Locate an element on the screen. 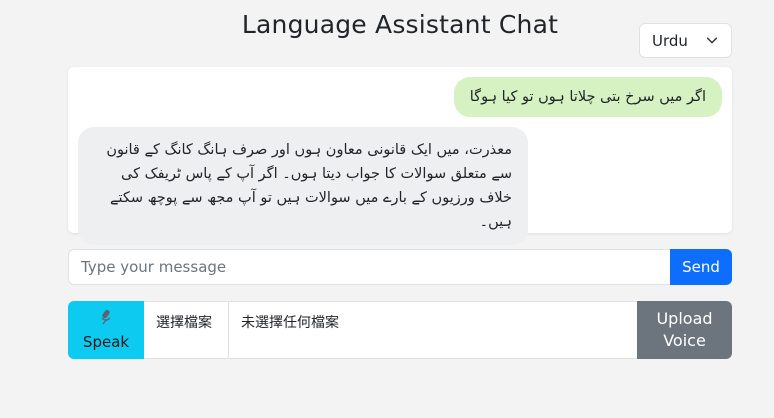 This screenshot has width=774, height=418. upload-label-line2: Voice is located at coordinates (684, 340).